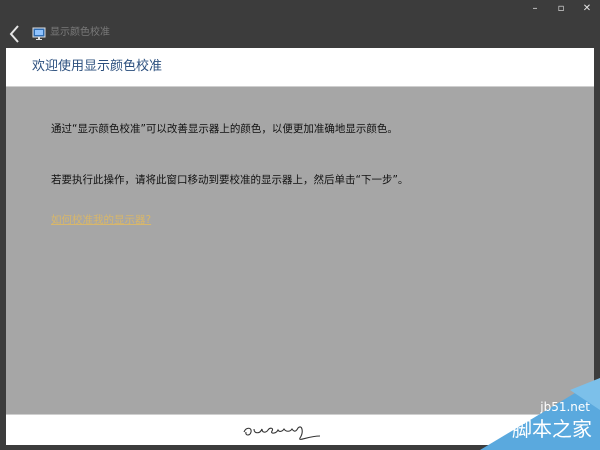 Image resolution: width=600 pixels, height=450 pixels. What do you see at coordinates (300, 34) in the screenshot?
I see `navigation-bar: 显示颜色校准` at bounding box center [300, 34].